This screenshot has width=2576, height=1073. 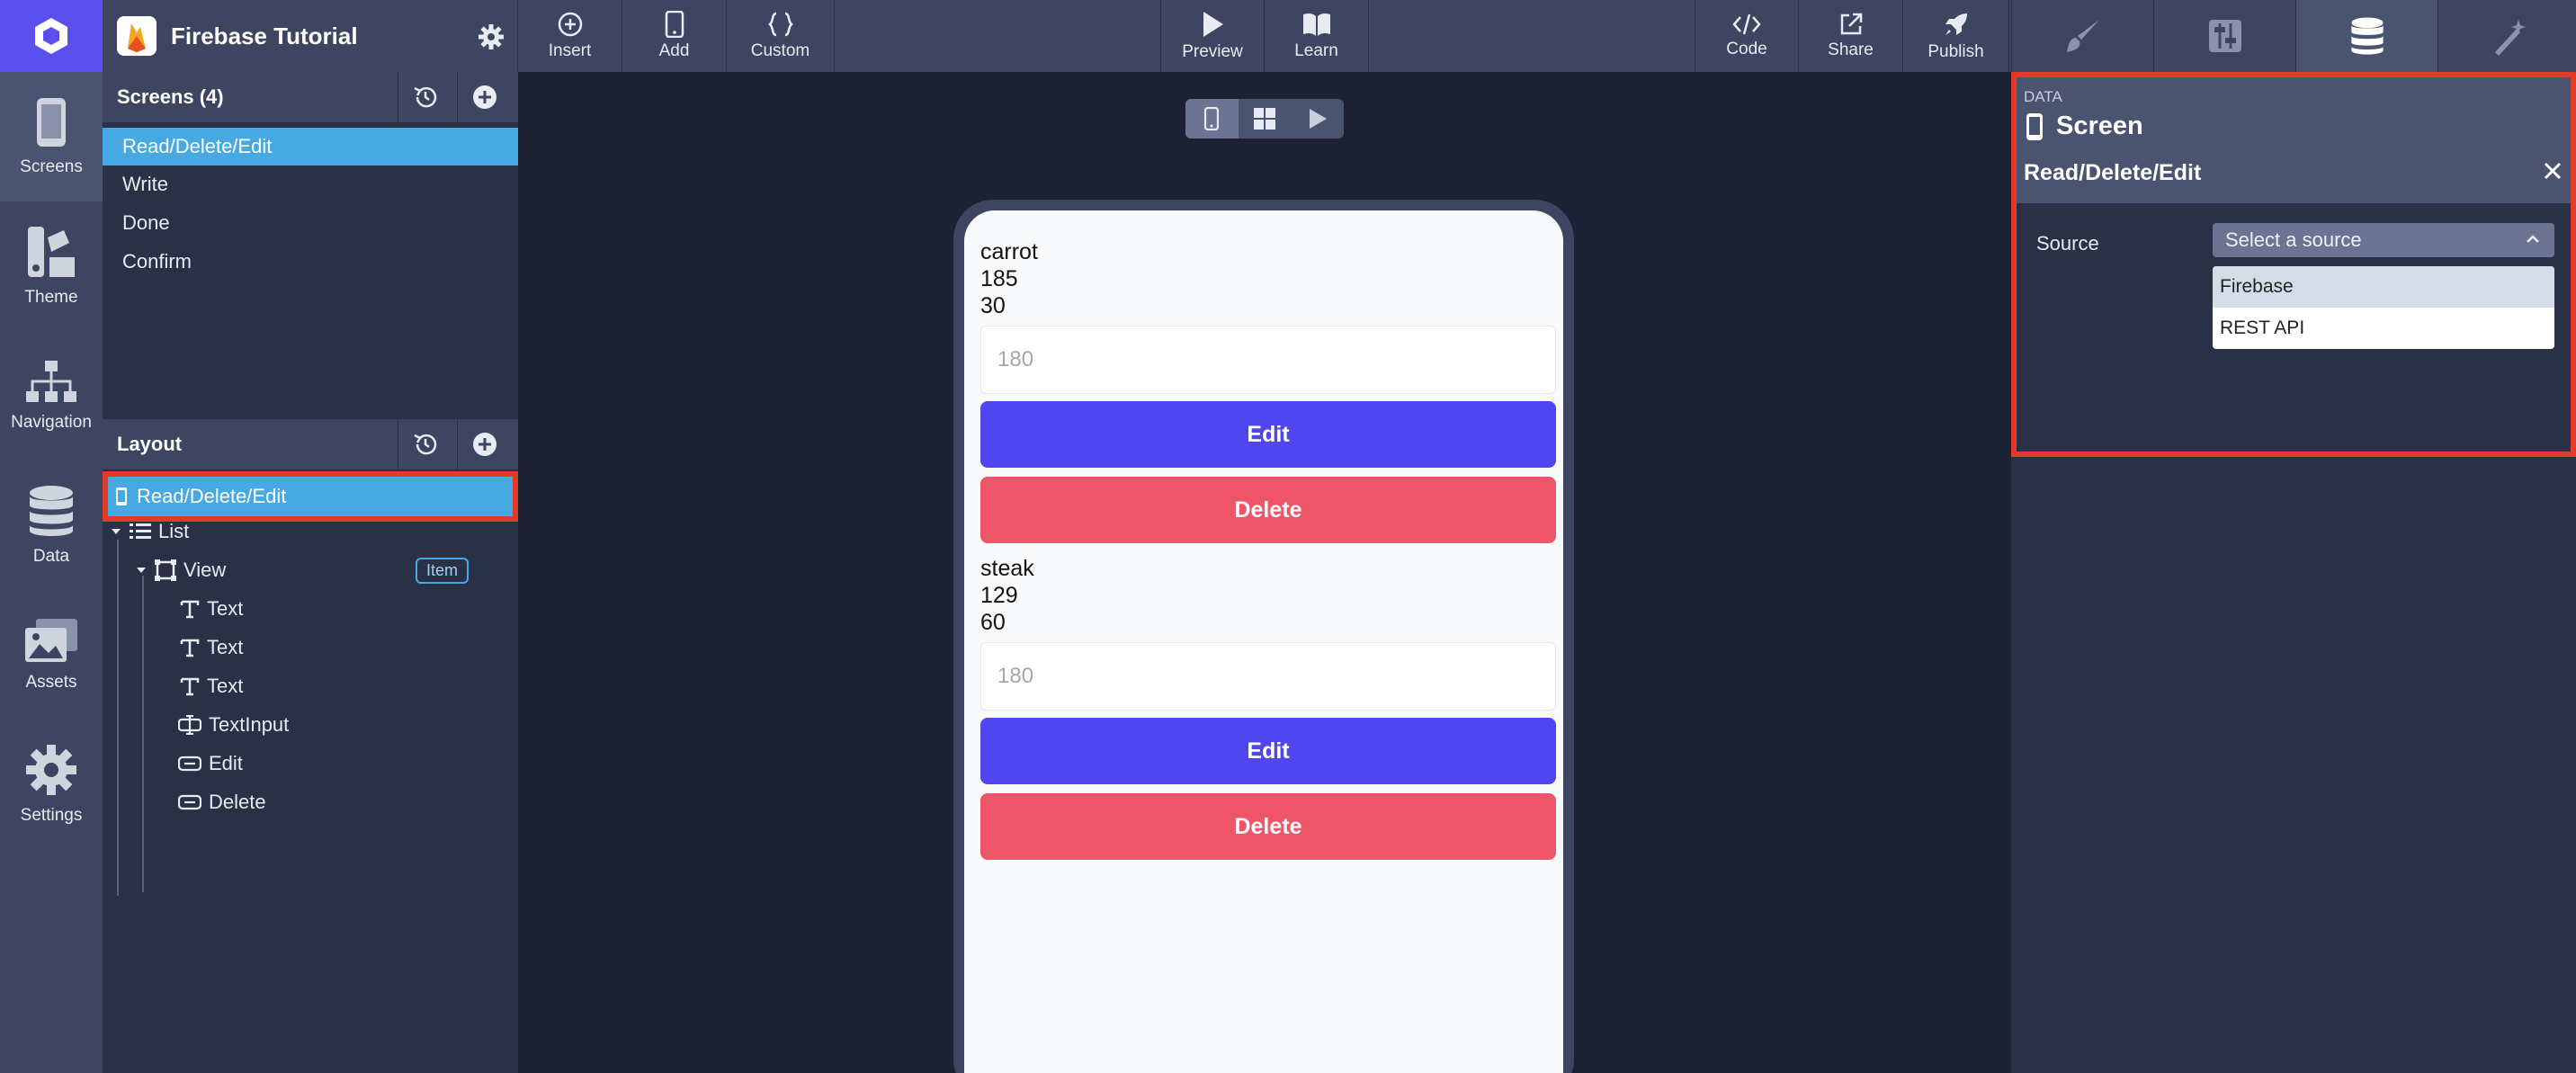 I want to click on layer-label: List, so click(x=174, y=531).